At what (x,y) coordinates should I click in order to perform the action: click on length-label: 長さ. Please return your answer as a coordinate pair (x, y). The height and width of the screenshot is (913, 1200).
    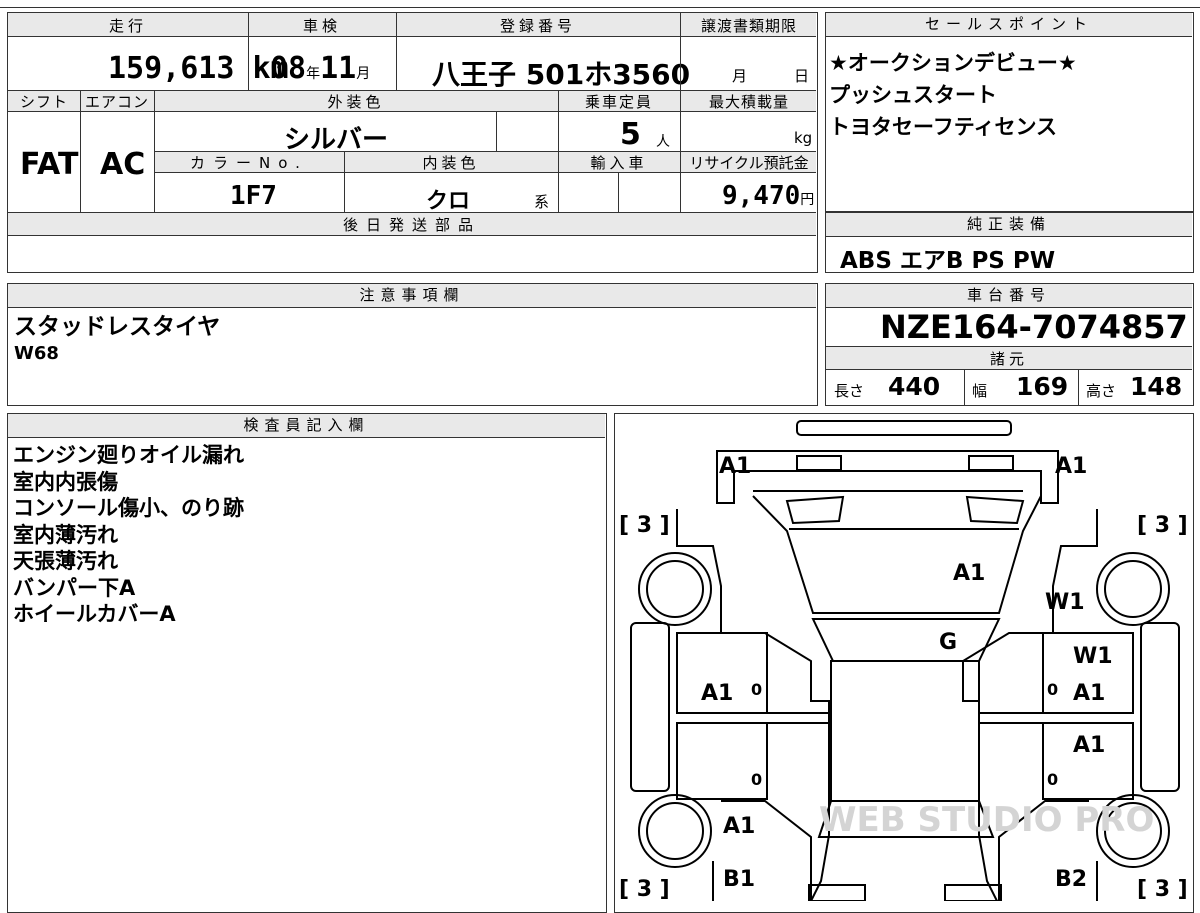
    Looking at the image, I should click on (849, 391).